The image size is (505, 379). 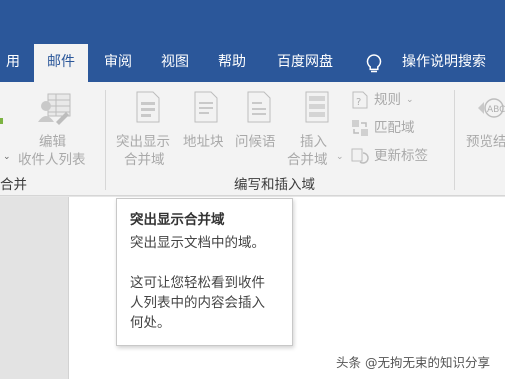 I want to click on tooltip-line: 突出显示文档中的域。, so click(x=197, y=243).